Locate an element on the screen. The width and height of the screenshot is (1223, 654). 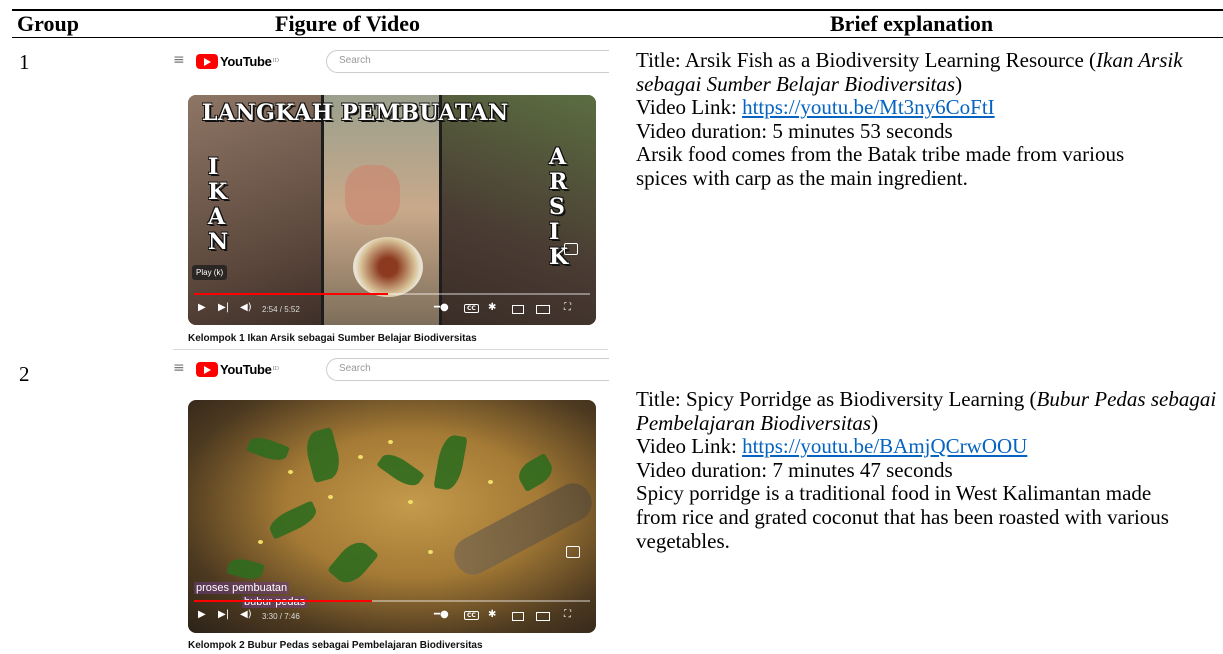
video-overlay-left-word: I K A N is located at coordinates (218, 204).